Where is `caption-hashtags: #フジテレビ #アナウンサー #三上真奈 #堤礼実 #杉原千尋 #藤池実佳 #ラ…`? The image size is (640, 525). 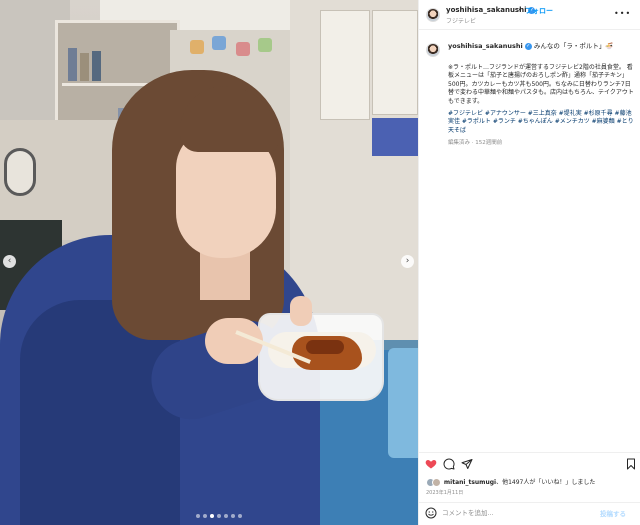
caption-hashtags: #フジテレビ #アナウンサー #三上真奈 #堤礼実 #杉原千尋 #藤池実佳 #ラ… is located at coordinates (541, 122).